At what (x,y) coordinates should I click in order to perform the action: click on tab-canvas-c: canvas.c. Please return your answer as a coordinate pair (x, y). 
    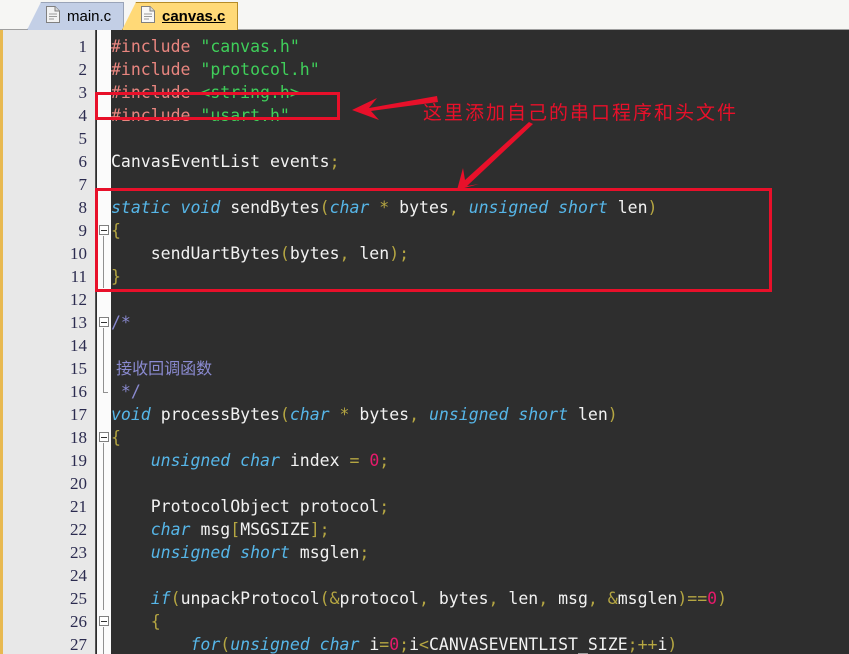
    Looking at the image, I should click on (180, 16).